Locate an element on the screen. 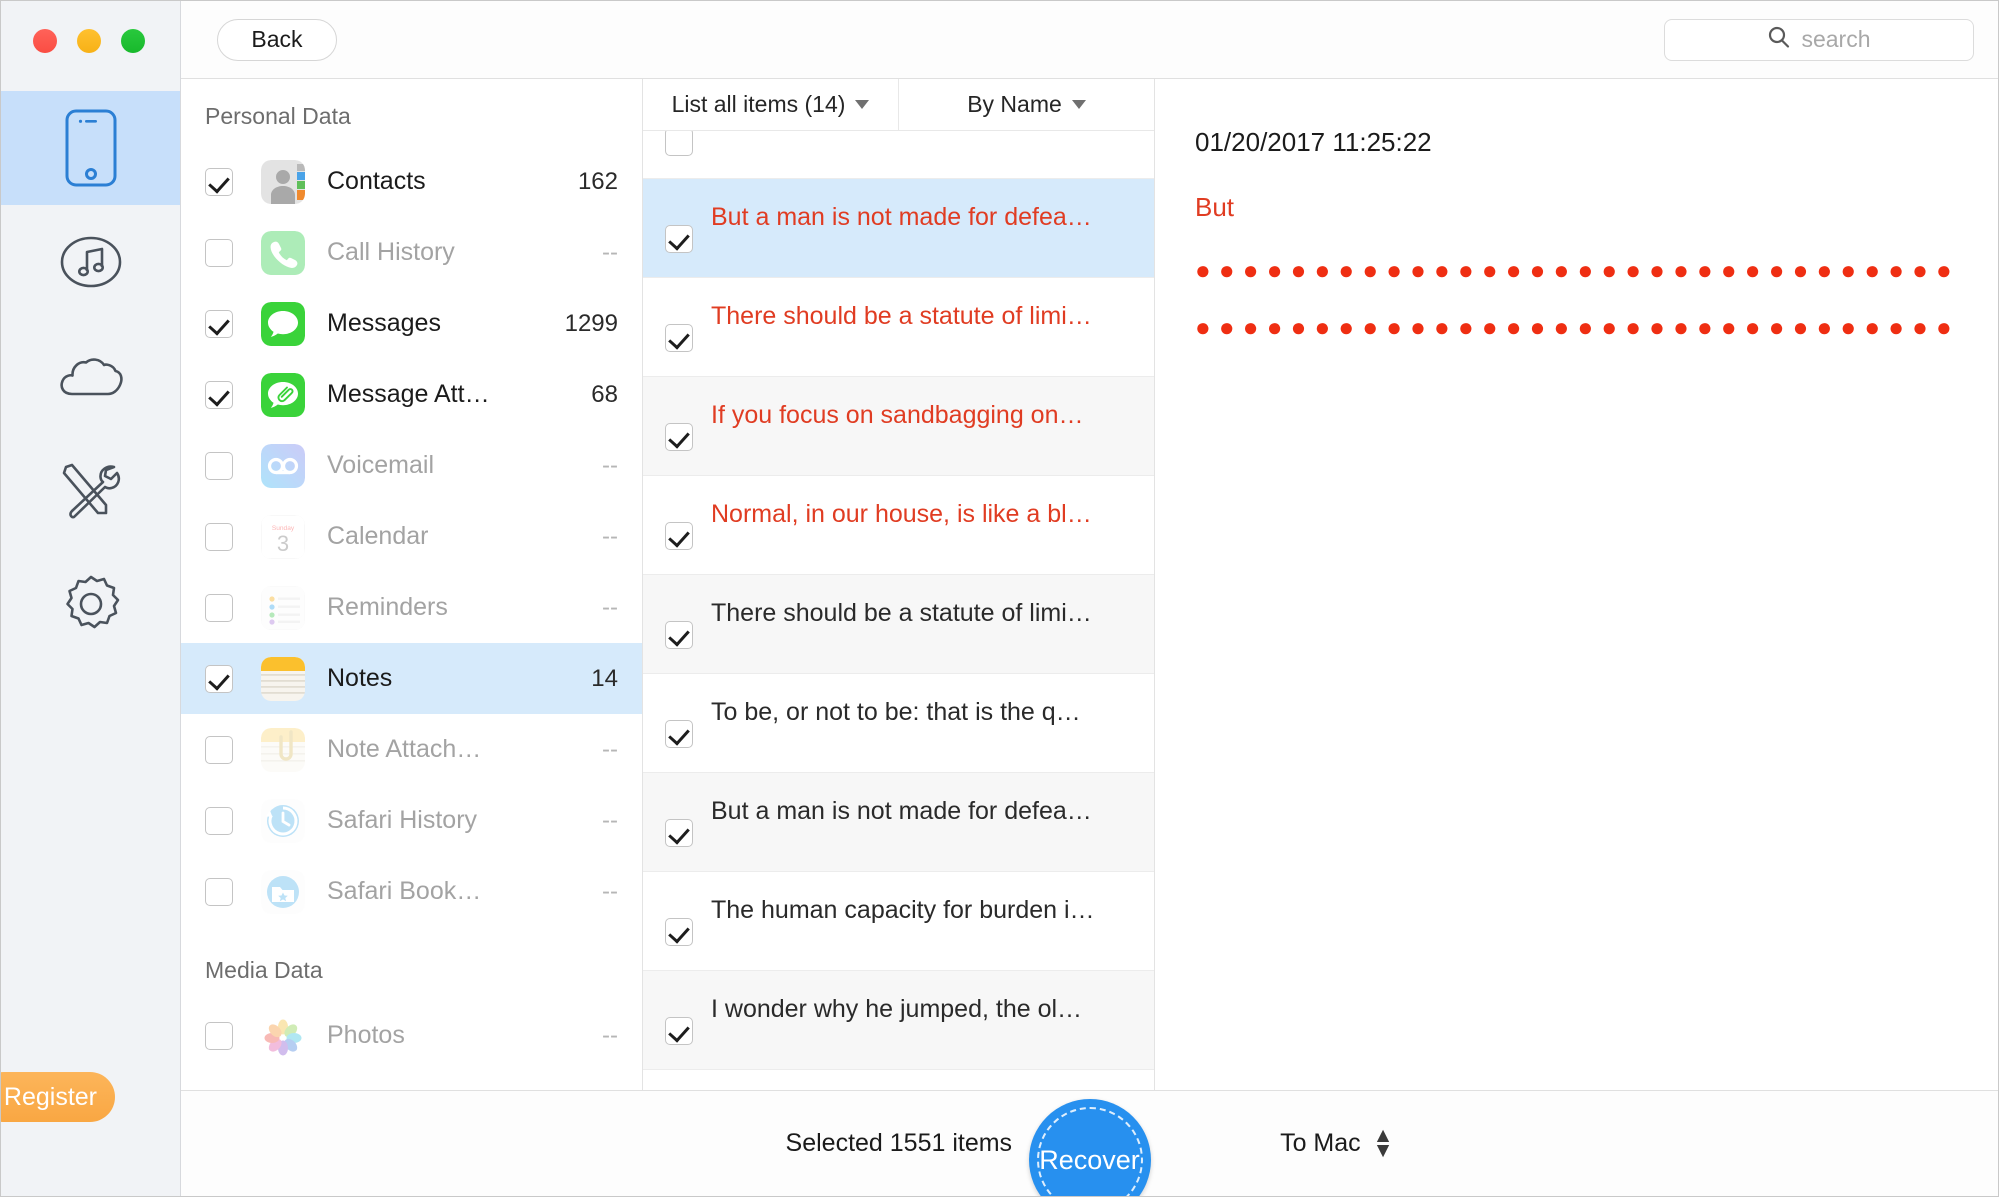 The image size is (1999, 1197). category-row-contacts: Contacts 162 is located at coordinates (411, 181).